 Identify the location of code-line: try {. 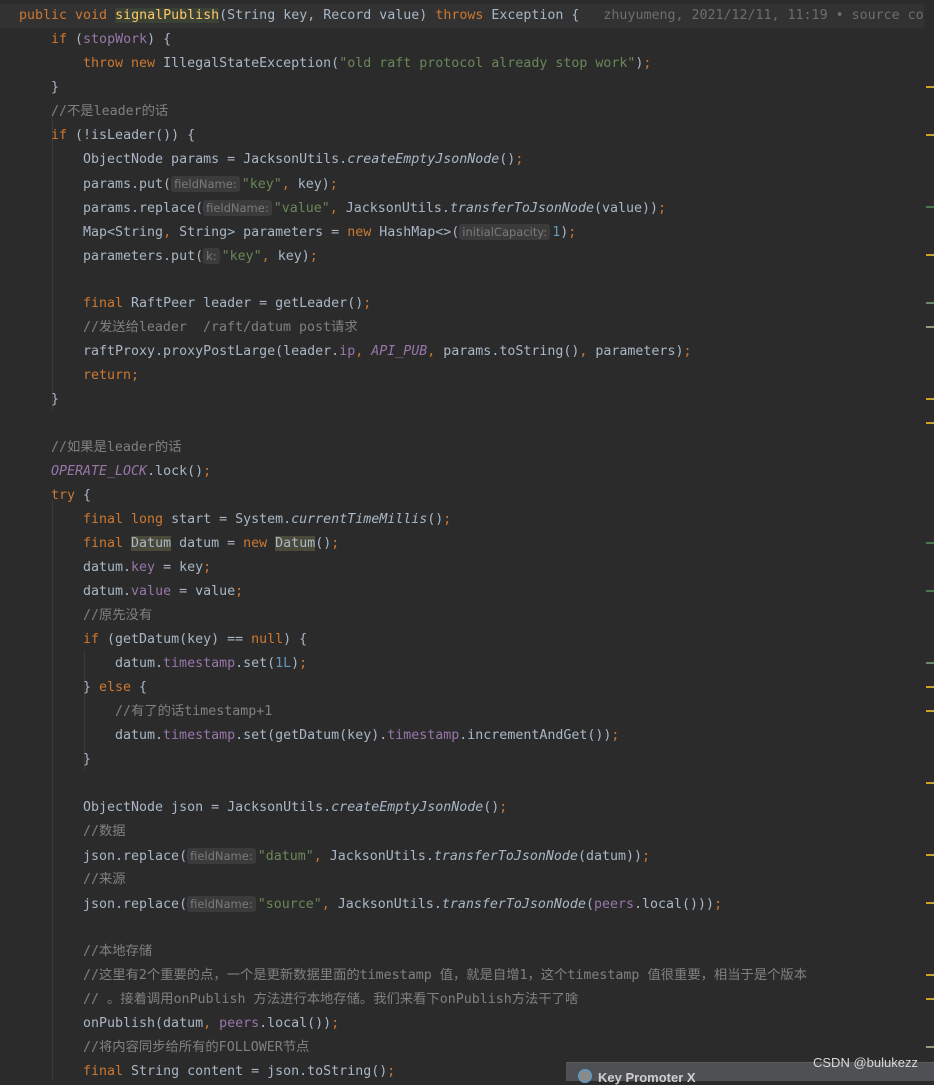
(462, 496).